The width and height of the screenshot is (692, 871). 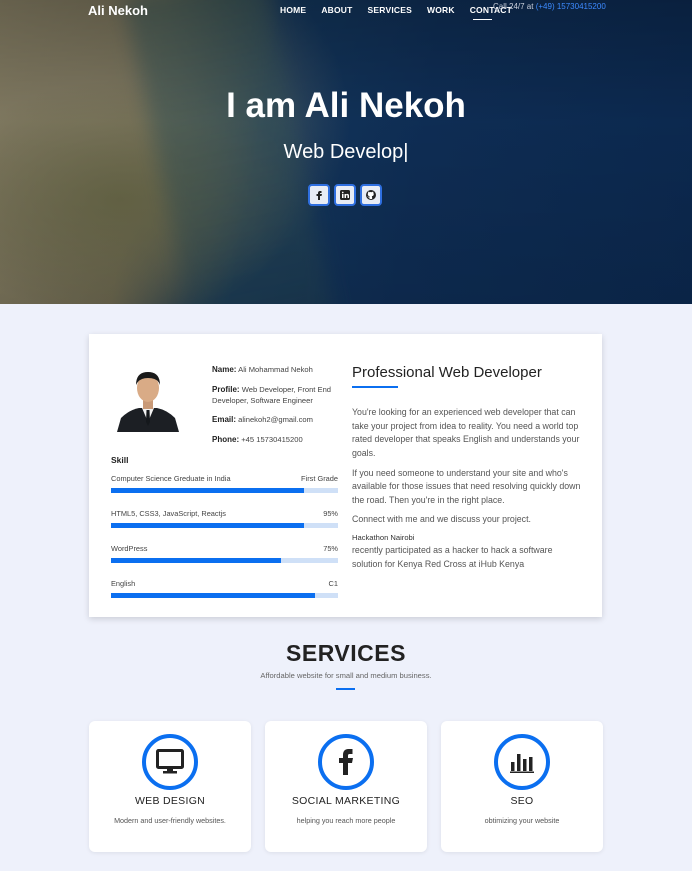 I want to click on heading-underline, so click(x=375, y=387).